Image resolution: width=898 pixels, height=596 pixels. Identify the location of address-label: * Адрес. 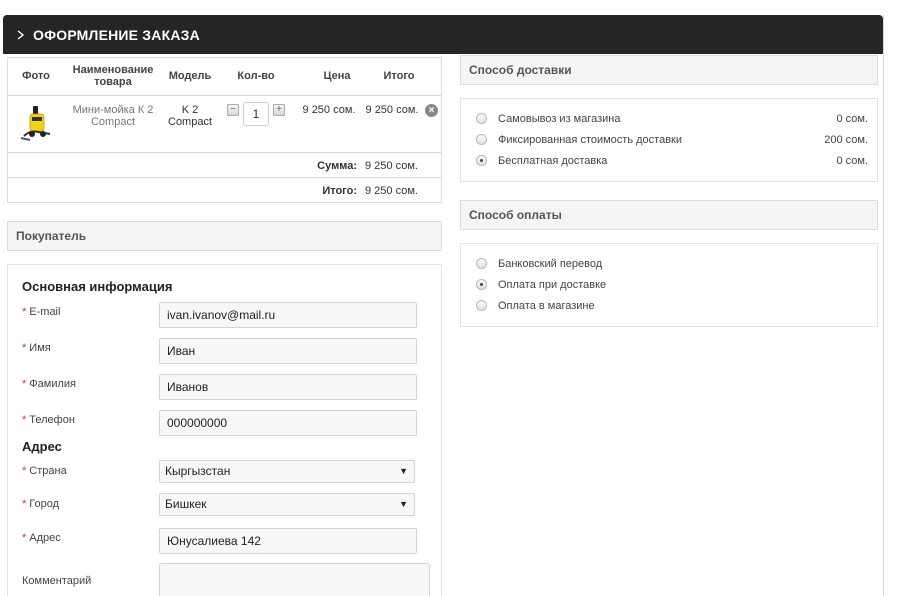
(41, 538).